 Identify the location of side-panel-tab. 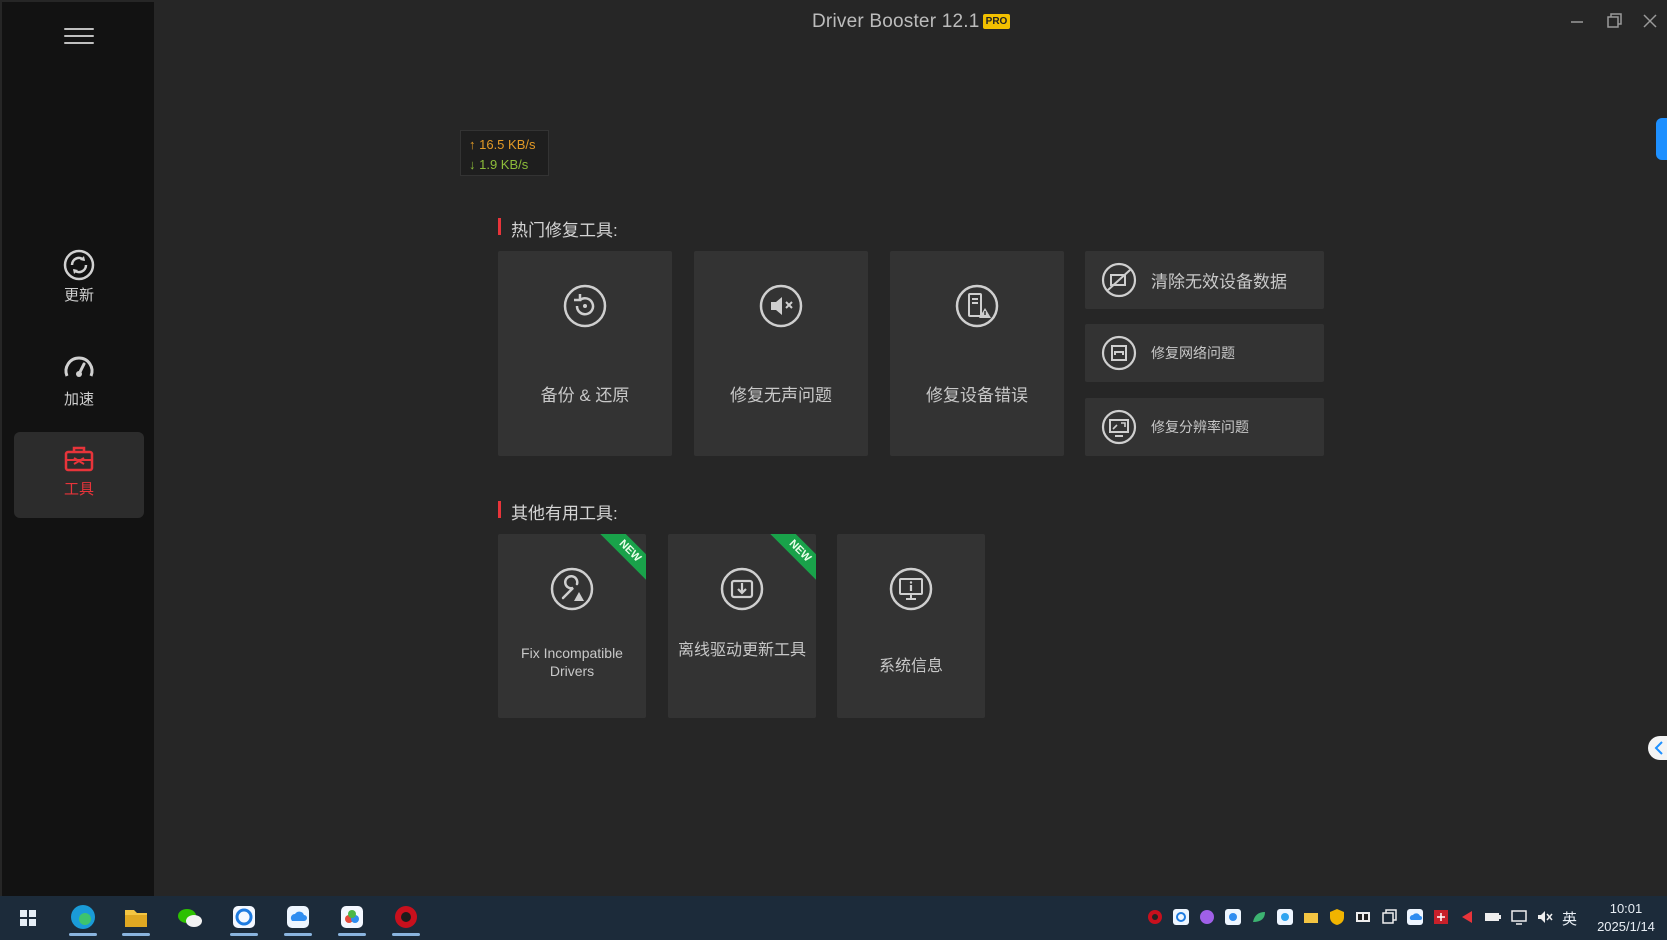
(1661, 139).